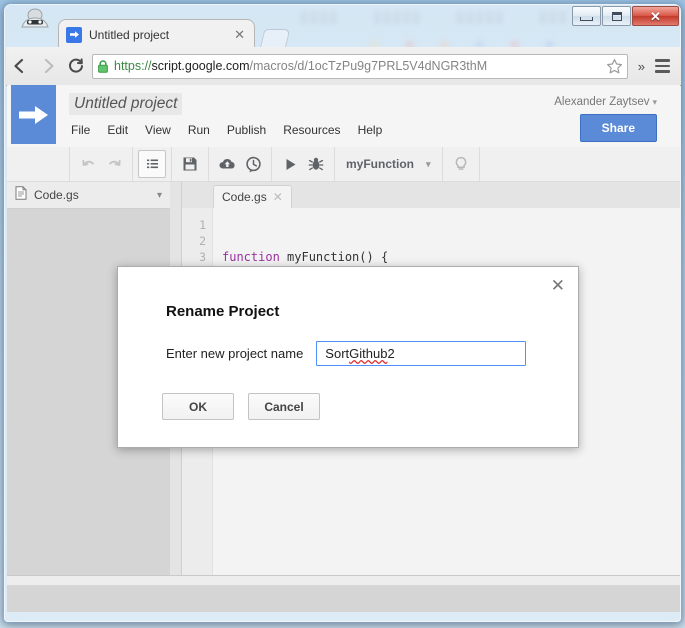 The image size is (685, 628). What do you see at coordinates (48, 66) in the screenshot?
I see `forward-button` at bounding box center [48, 66].